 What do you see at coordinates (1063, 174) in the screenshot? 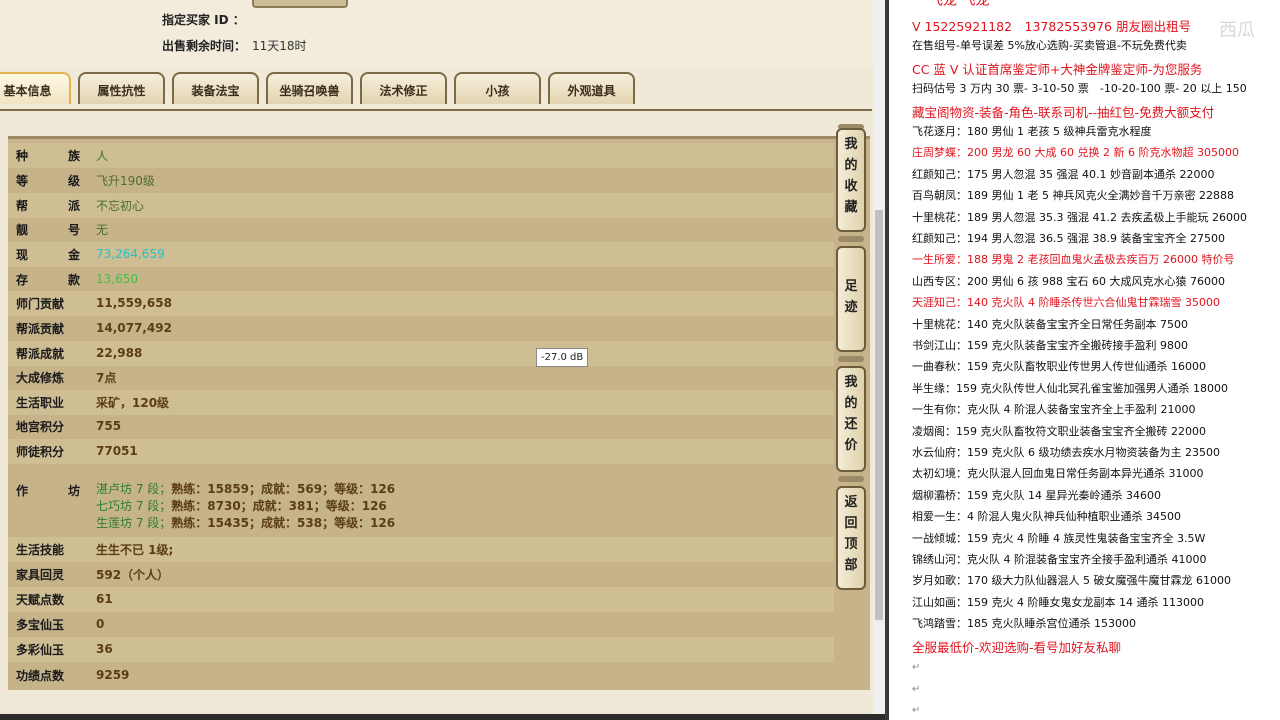
I see `document-line: 红颜知己：175 男人忽混 35 强混 40.1 妙音副本通杀 22000` at bounding box center [1063, 174].